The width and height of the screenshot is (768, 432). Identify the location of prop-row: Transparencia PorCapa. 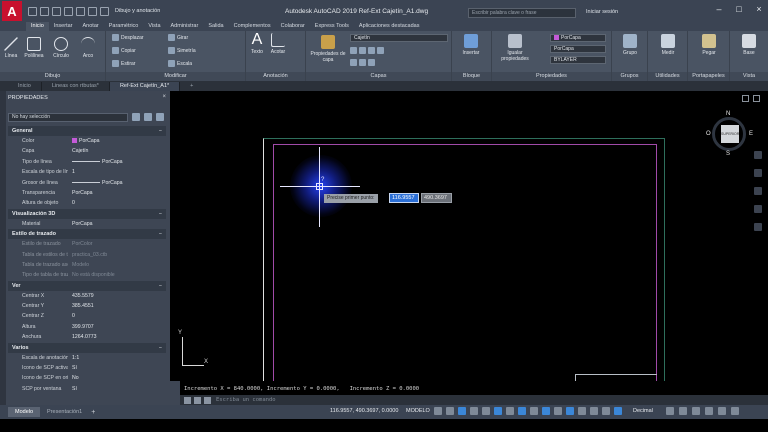
(87, 193).